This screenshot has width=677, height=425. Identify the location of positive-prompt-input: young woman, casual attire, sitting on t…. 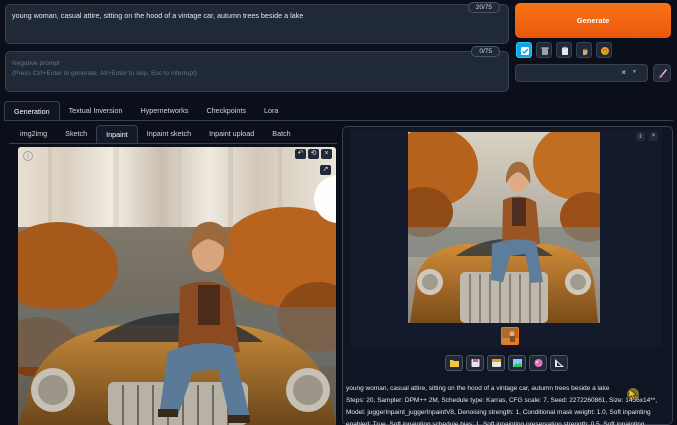
(257, 23).